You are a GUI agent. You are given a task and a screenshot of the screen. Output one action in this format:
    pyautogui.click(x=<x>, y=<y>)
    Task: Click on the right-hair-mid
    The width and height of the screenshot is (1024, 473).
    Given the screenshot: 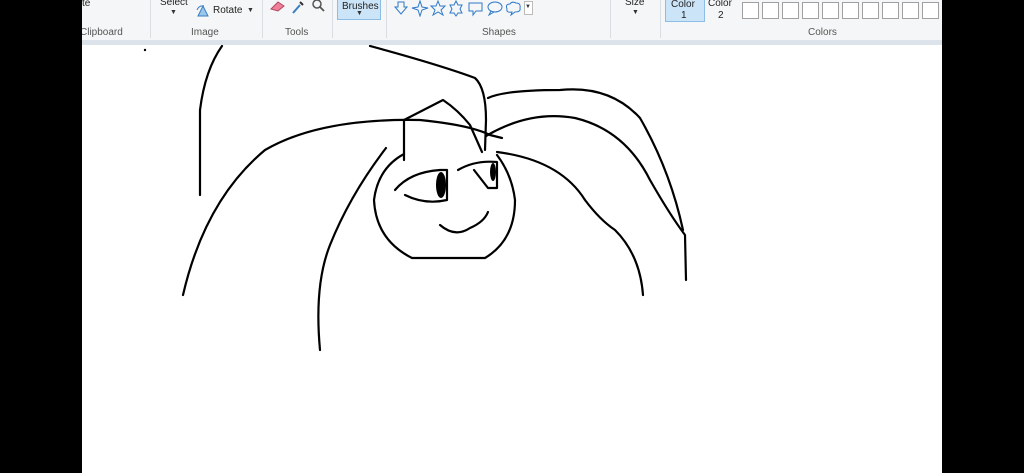 What is the action you would take?
    pyautogui.click(x=585, y=160)
    